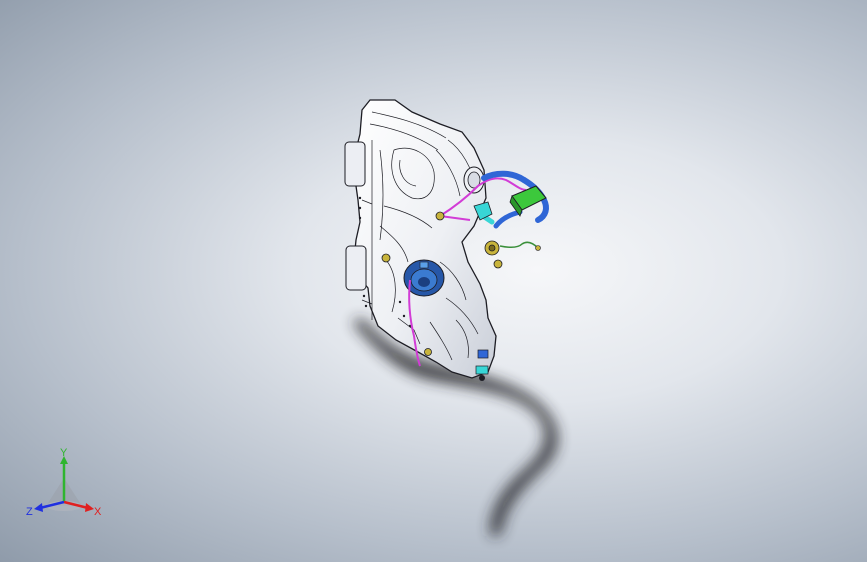 The image size is (867, 562). What do you see at coordinates (89, 507) in the screenshot?
I see `x-axis-arrow-icon` at bounding box center [89, 507].